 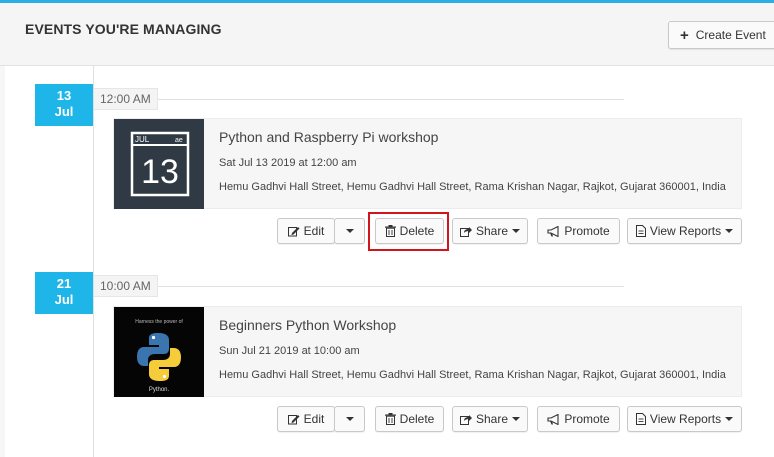 I want to click on thumb-caption: Python., so click(x=159, y=390).